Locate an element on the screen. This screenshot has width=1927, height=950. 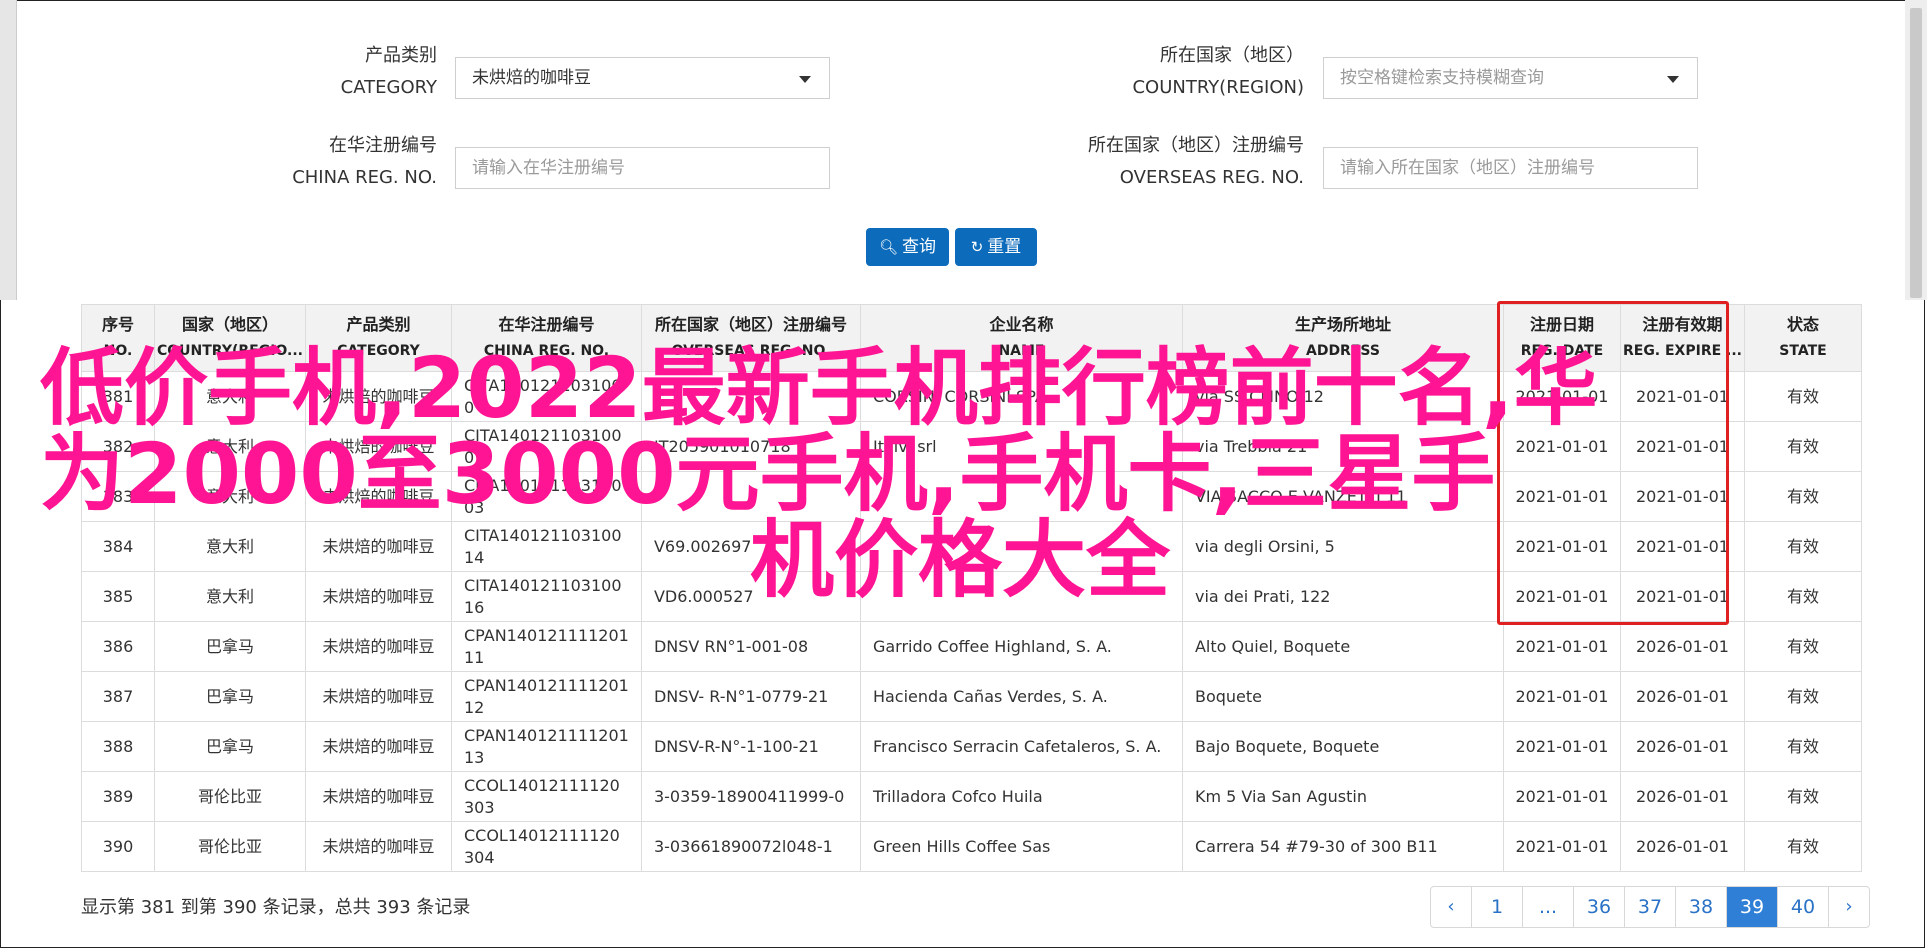
table-cell: 388 is located at coordinates (118, 746).